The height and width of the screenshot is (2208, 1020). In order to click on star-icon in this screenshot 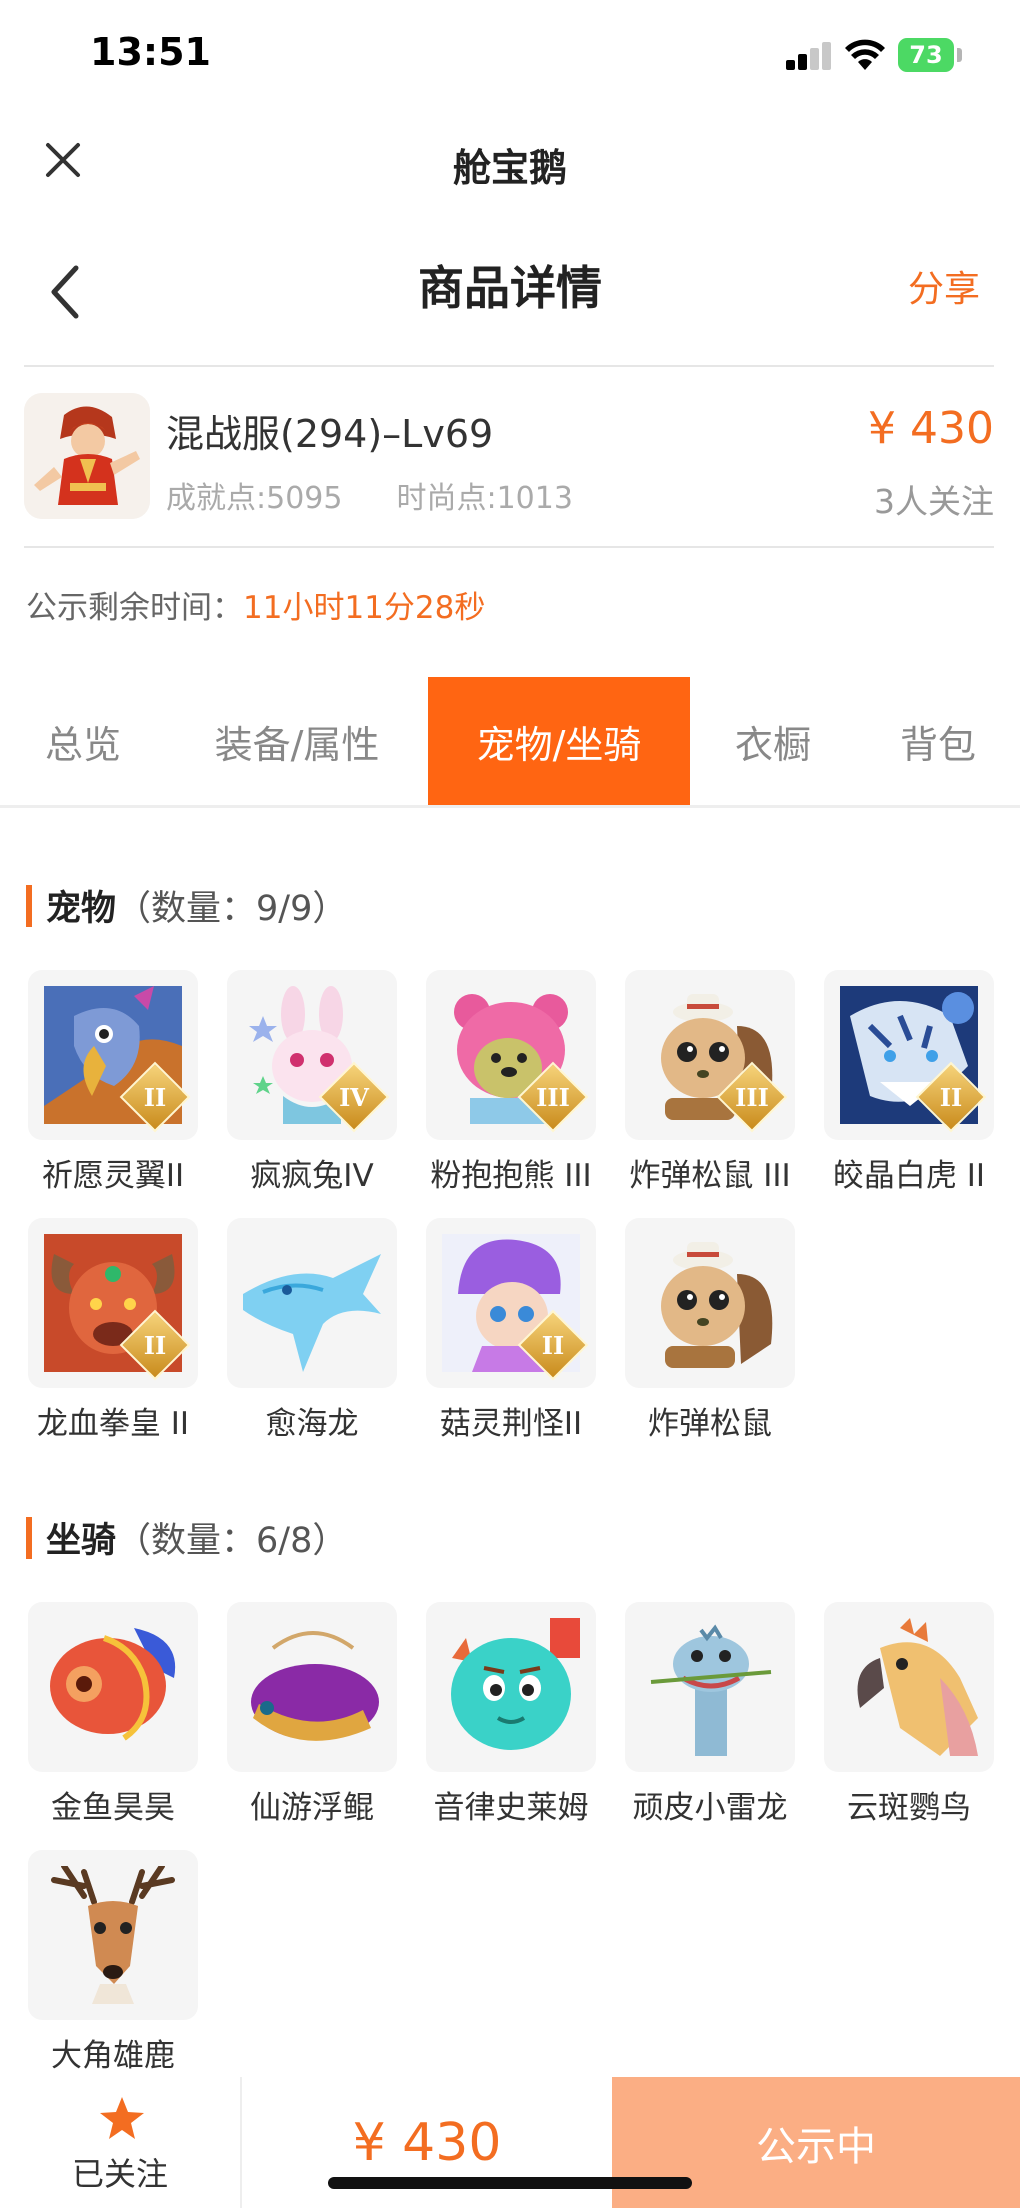, I will do `click(122, 2118)`.